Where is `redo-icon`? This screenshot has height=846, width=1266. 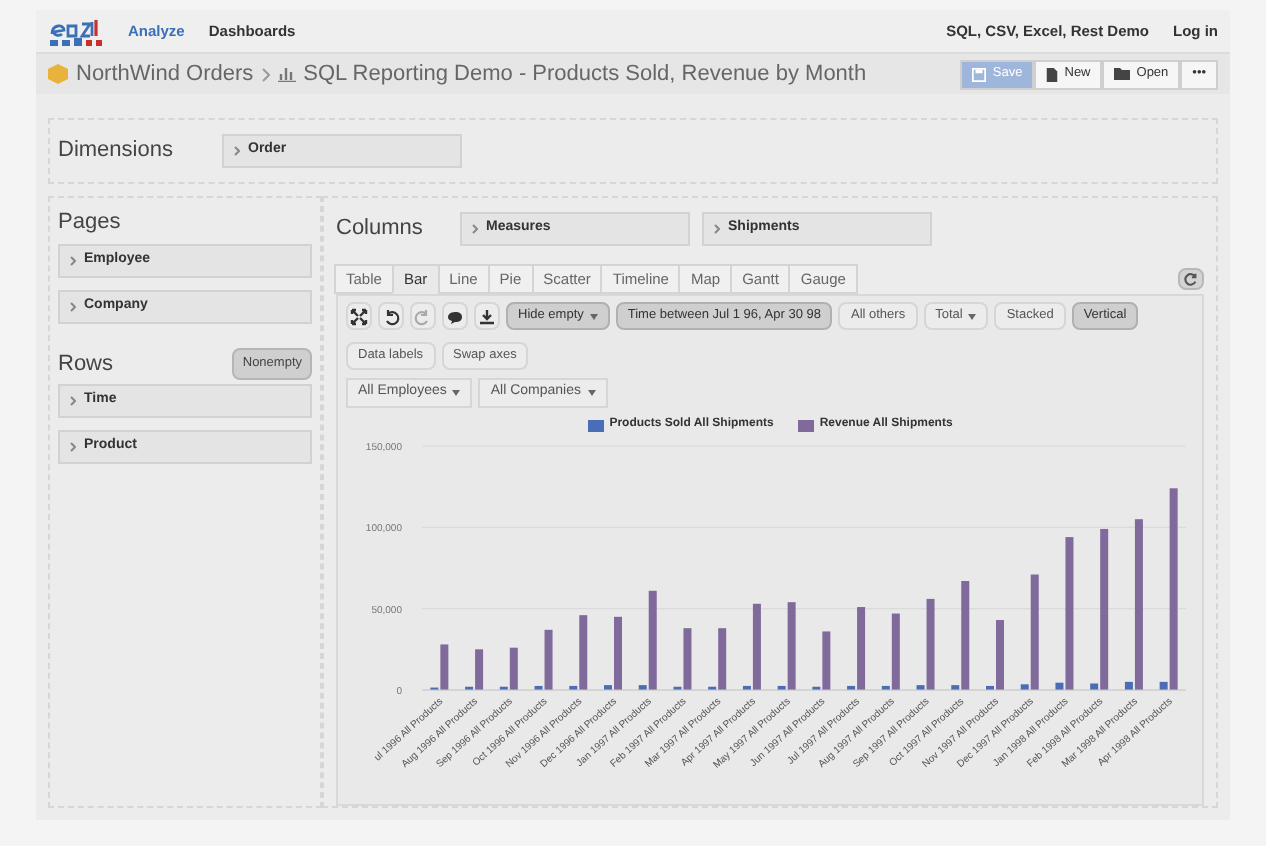
redo-icon is located at coordinates (423, 316).